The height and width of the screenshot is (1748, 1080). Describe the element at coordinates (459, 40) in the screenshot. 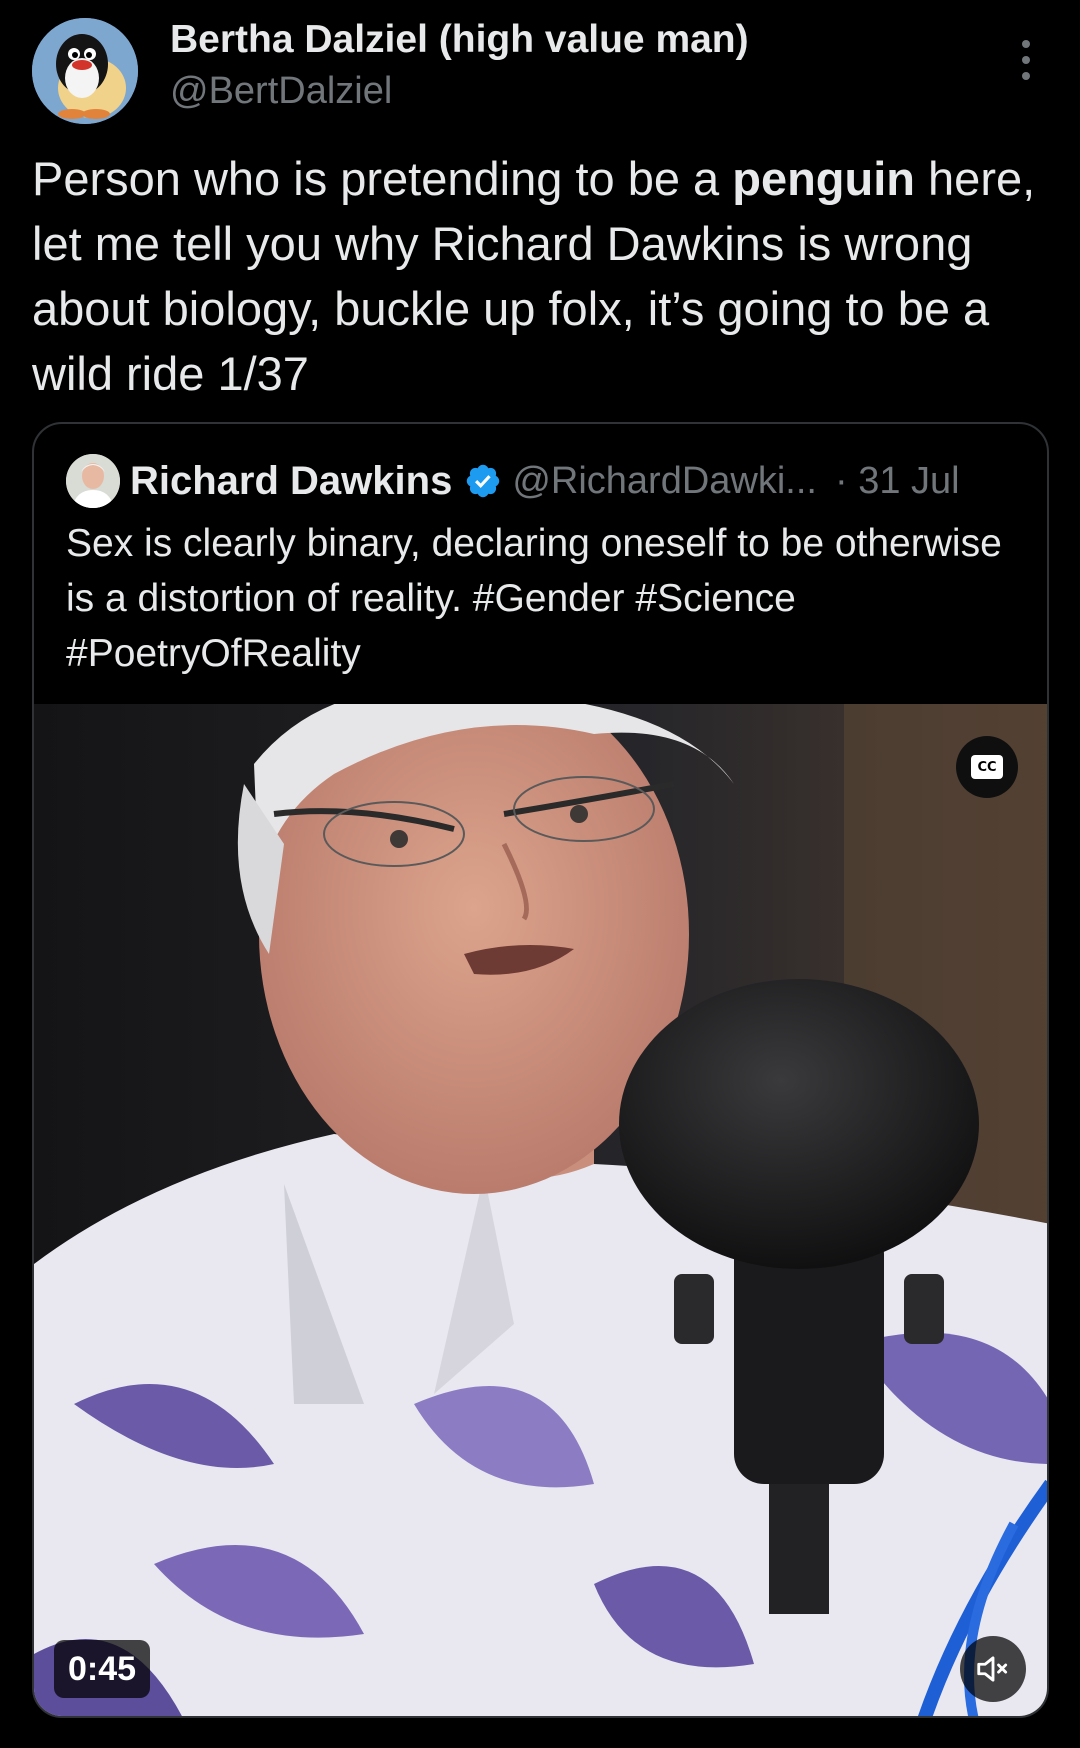

I see `author-name: Bertha Dalziel (high value man)` at that location.